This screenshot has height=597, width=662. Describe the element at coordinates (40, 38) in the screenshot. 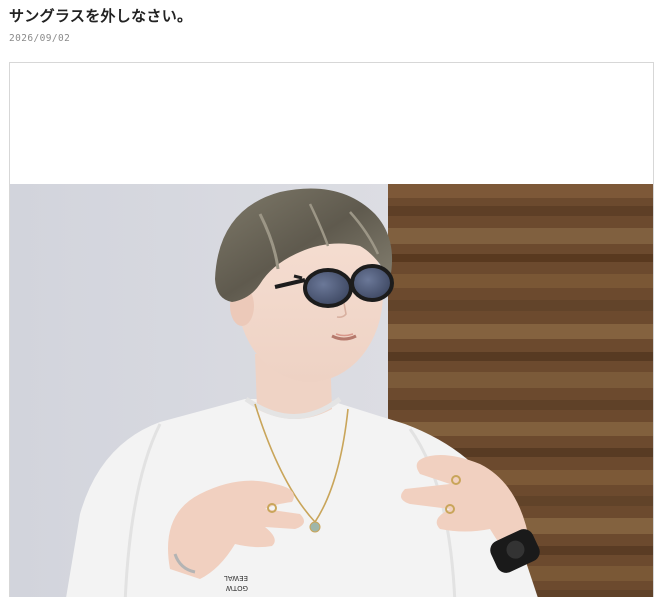

I see `post-date: 2026/09/02` at that location.